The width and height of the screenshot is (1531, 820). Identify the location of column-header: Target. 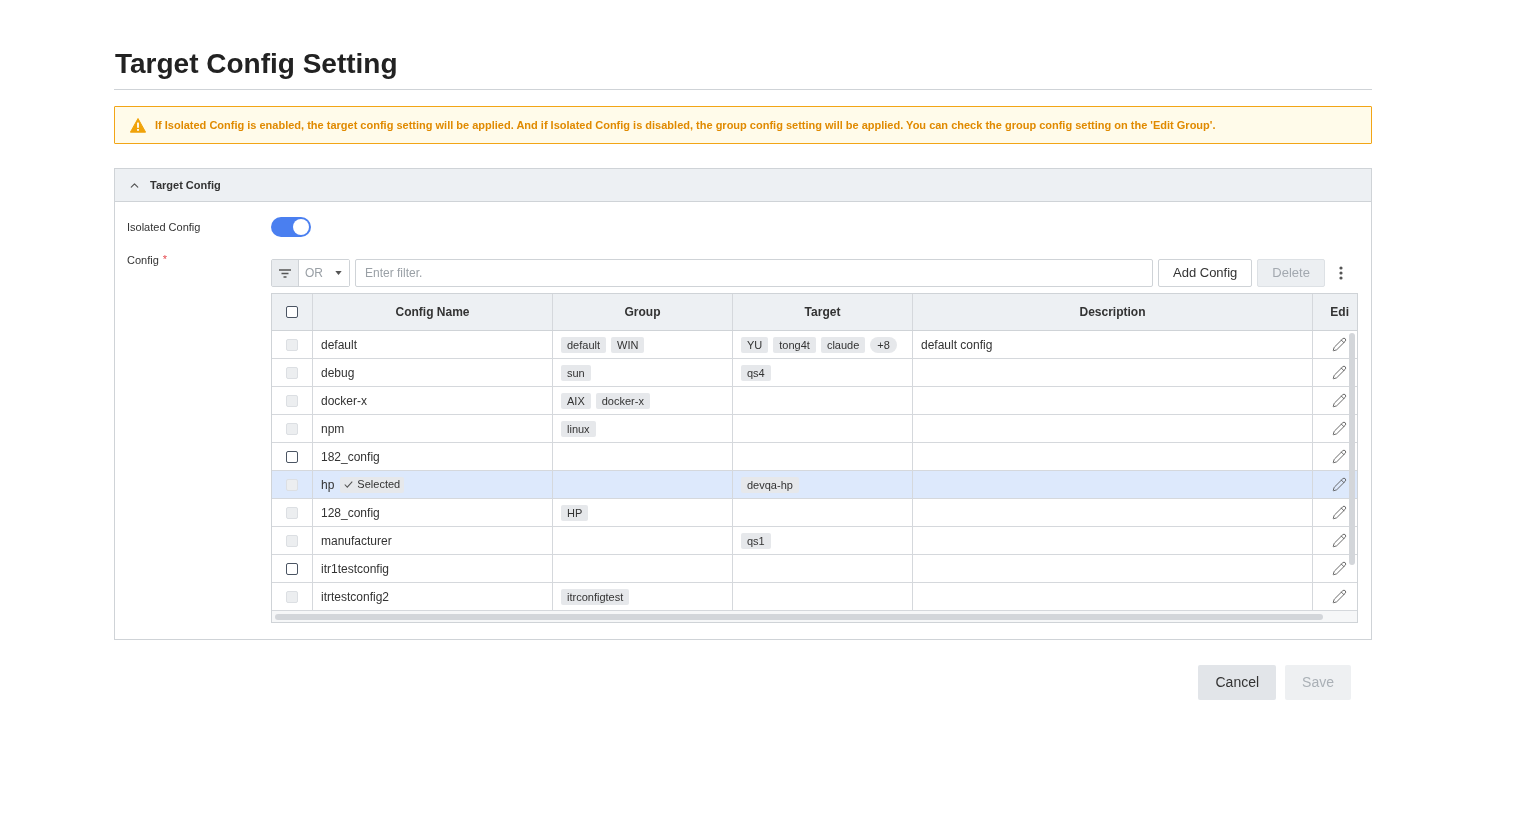
(822, 312).